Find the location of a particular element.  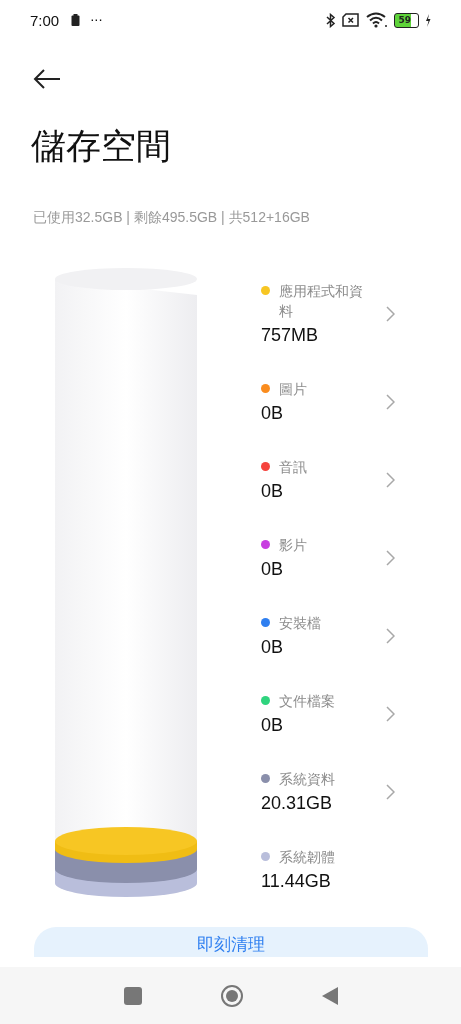

wifi-icon is located at coordinates (377, 20).